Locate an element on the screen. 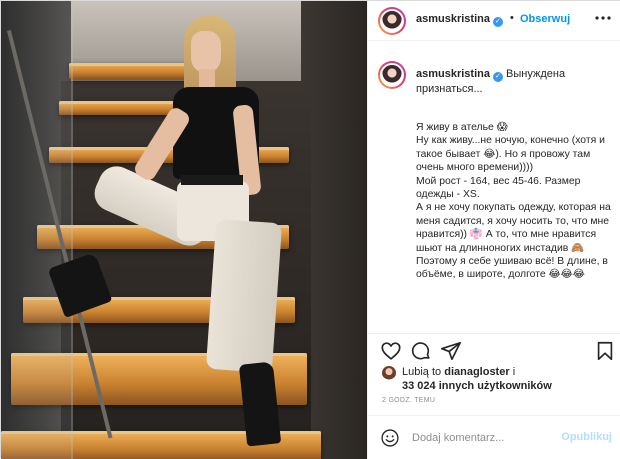 This screenshot has height=459, width=620. likes-count: 33 024 innych użytkowników is located at coordinates (477, 386).